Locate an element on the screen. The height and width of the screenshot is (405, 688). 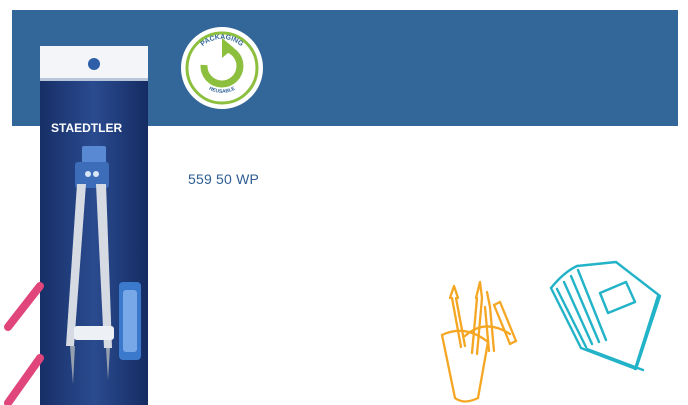
hang-hole is located at coordinates (94, 64).